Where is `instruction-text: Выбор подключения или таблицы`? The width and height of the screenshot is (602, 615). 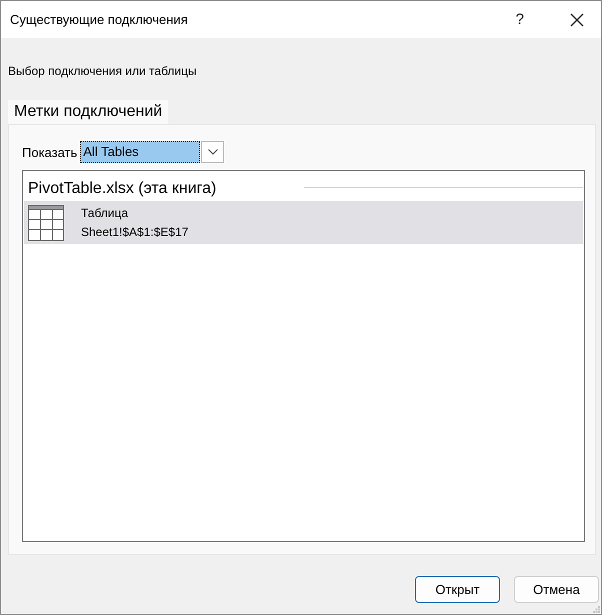
instruction-text: Выбор подключения или таблицы is located at coordinates (102, 71).